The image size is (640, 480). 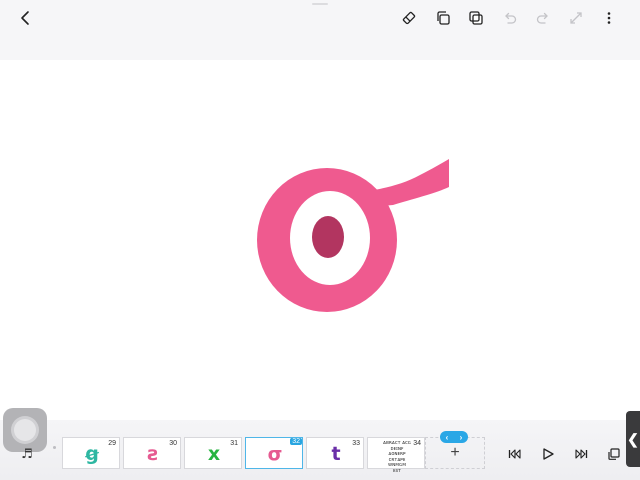 What do you see at coordinates (335, 453) in the screenshot?
I see `frame-thumbnail: t 33` at bounding box center [335, 453].